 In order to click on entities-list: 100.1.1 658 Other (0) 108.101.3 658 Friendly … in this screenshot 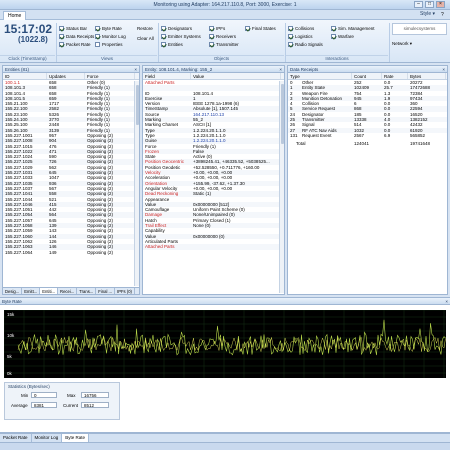, I will do `click(71, 167)`.